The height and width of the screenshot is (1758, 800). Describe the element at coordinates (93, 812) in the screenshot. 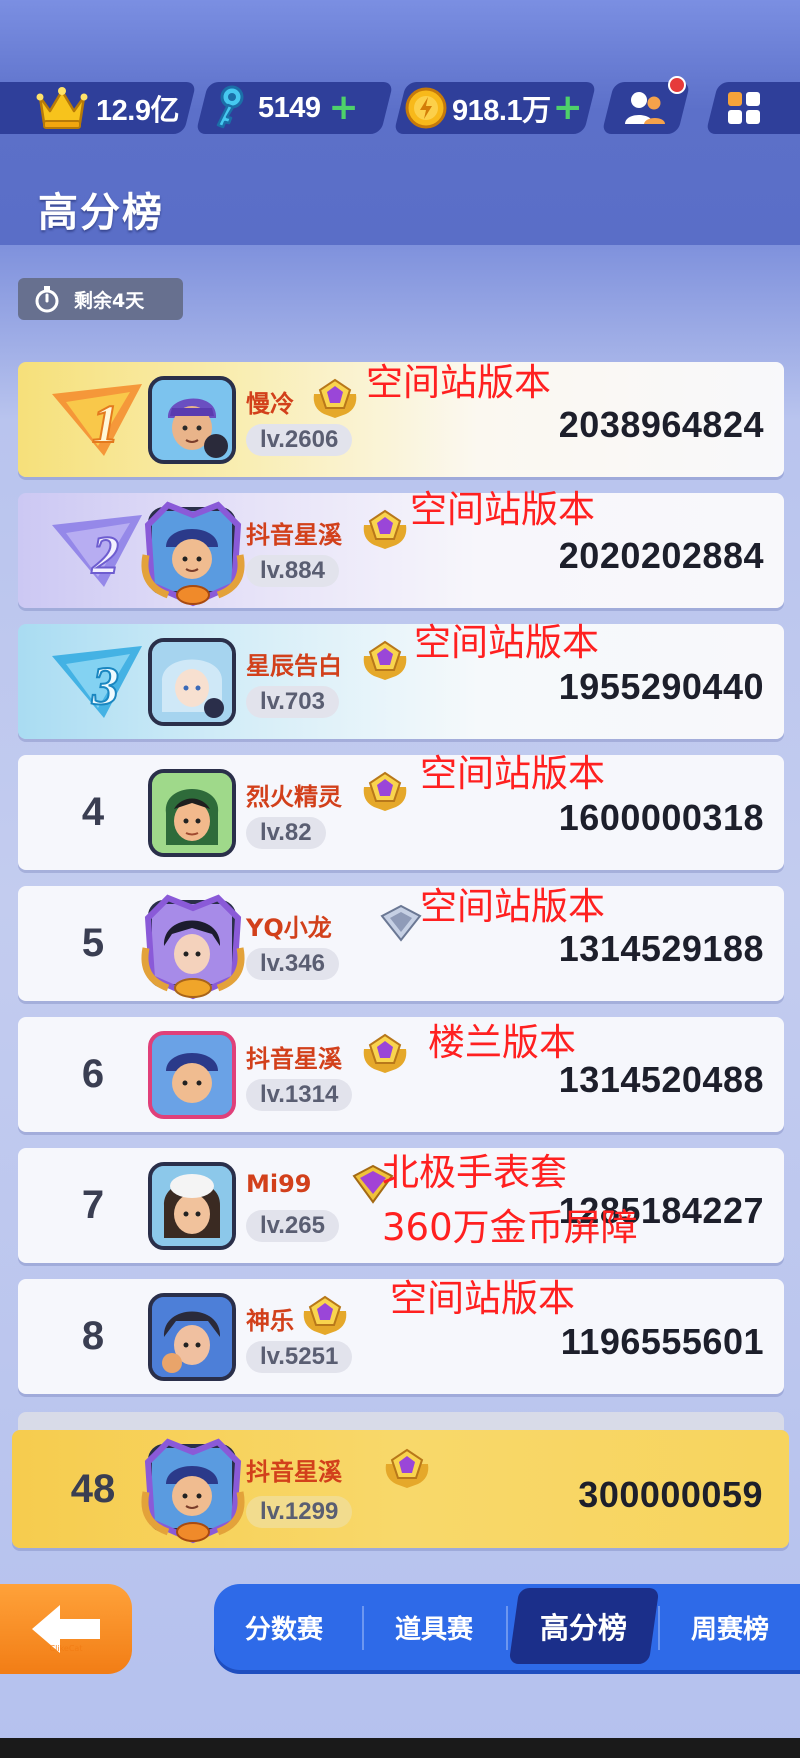

I see `rank-number: 4` at that location.